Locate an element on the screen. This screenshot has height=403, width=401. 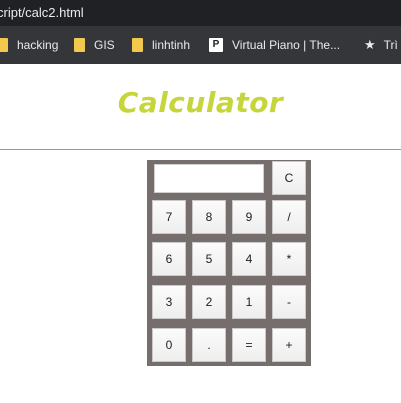
star-icon: ★ is located at coordinates (370, 44).